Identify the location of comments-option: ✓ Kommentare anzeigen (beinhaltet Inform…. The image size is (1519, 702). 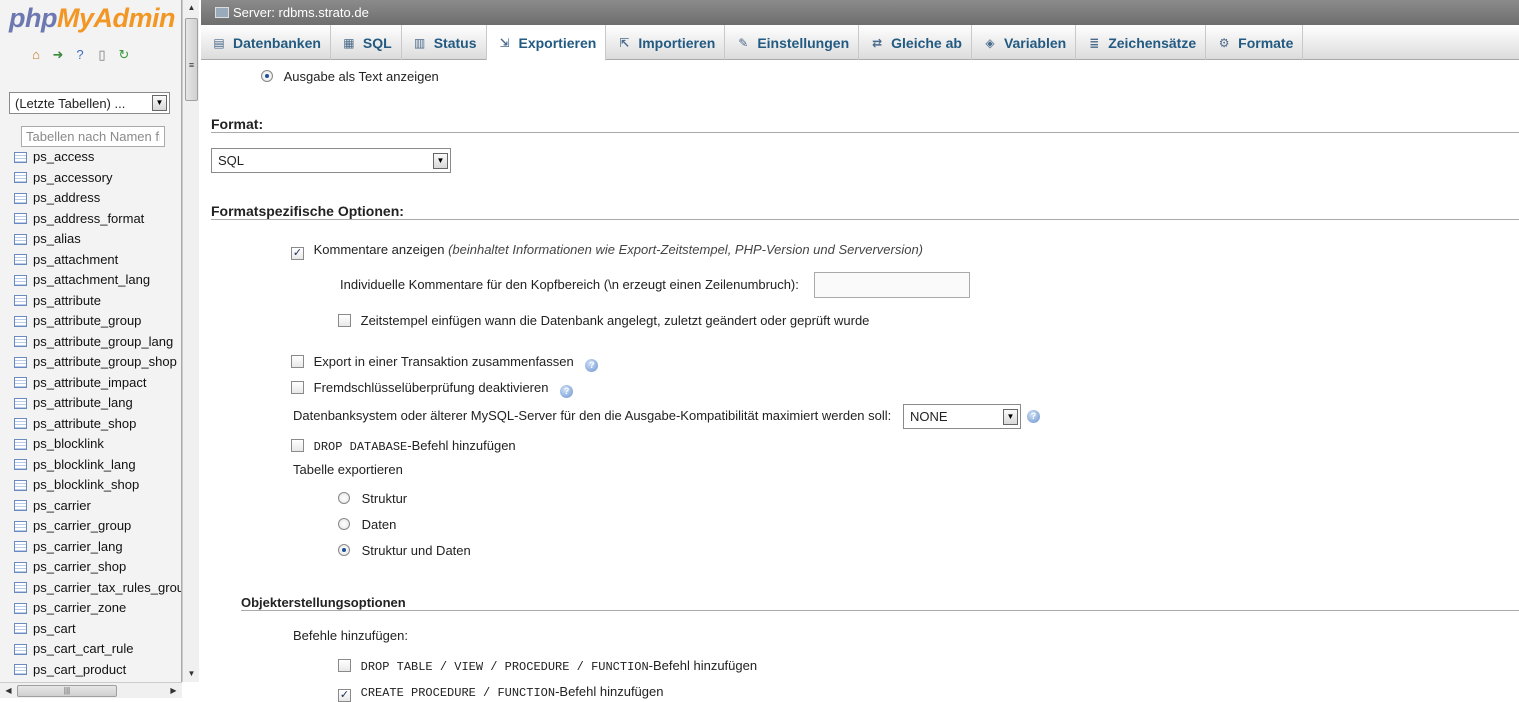
(607, 251).